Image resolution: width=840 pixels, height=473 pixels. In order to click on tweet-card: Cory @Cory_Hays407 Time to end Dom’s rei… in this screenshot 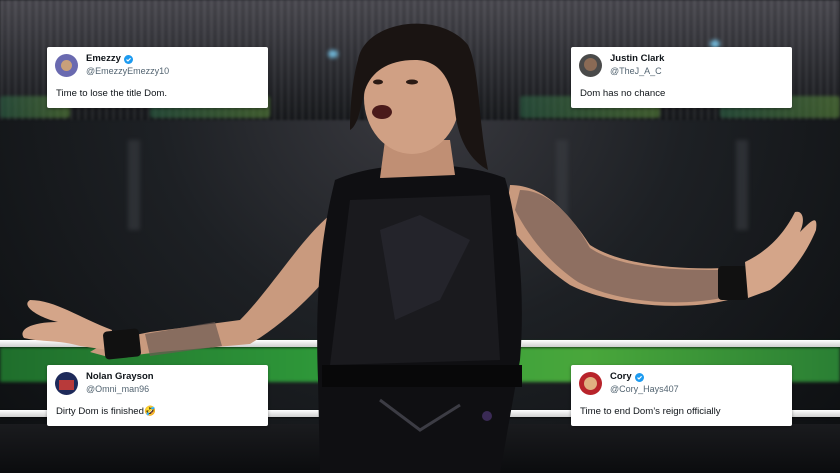, I will do `click(681, 395)`.